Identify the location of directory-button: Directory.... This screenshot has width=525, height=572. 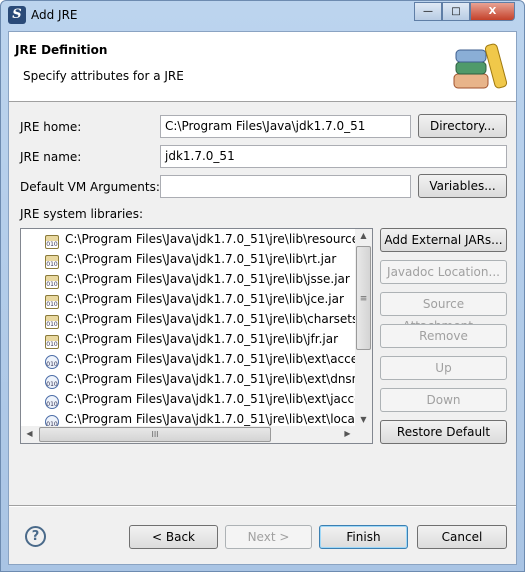
(462, 126).